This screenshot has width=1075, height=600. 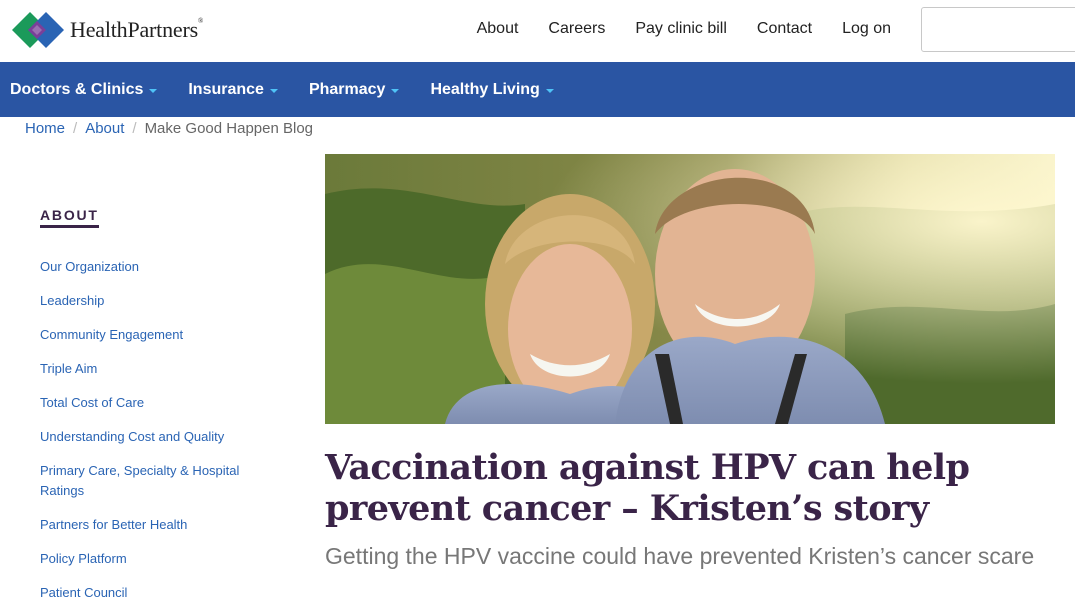 I want to click on healthpartners-logo: HealthPartners®, so click(x=106, y=30).